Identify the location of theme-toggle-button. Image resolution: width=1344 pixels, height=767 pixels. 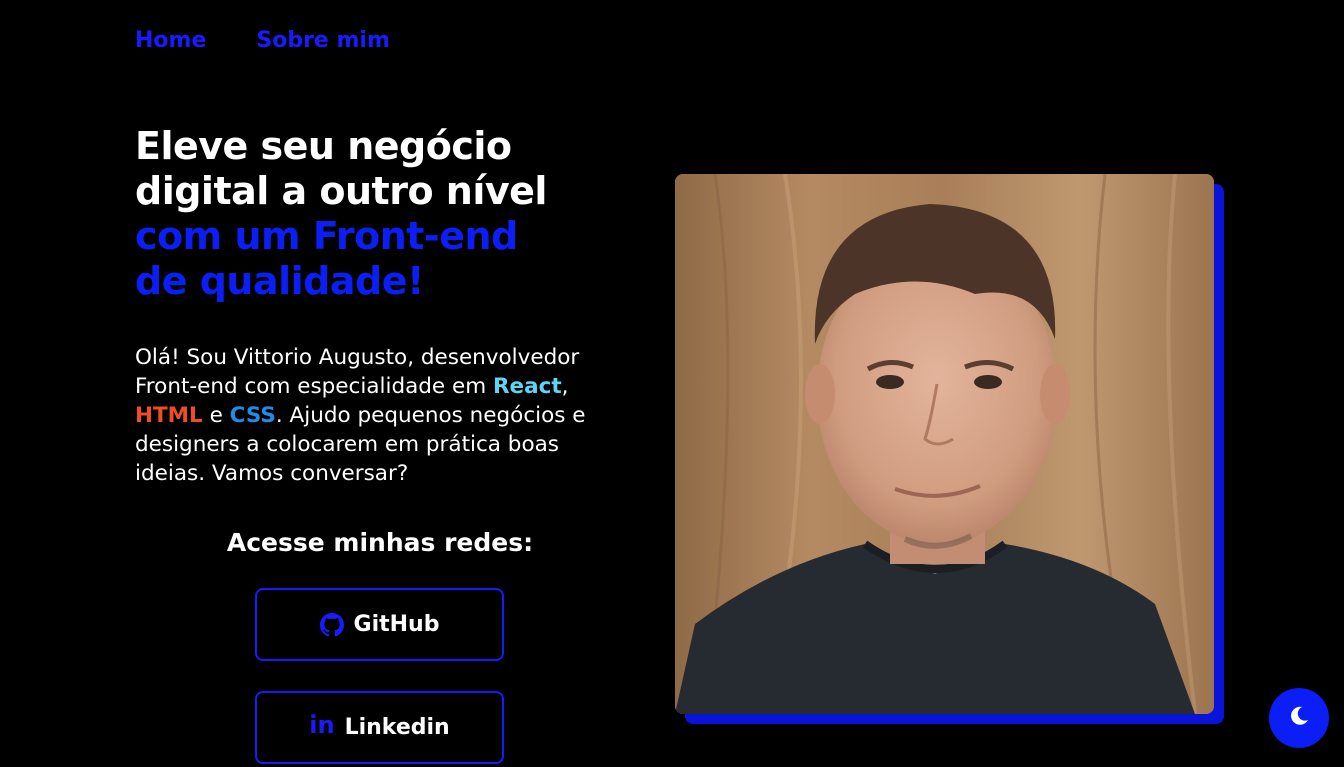
(1299, 718).